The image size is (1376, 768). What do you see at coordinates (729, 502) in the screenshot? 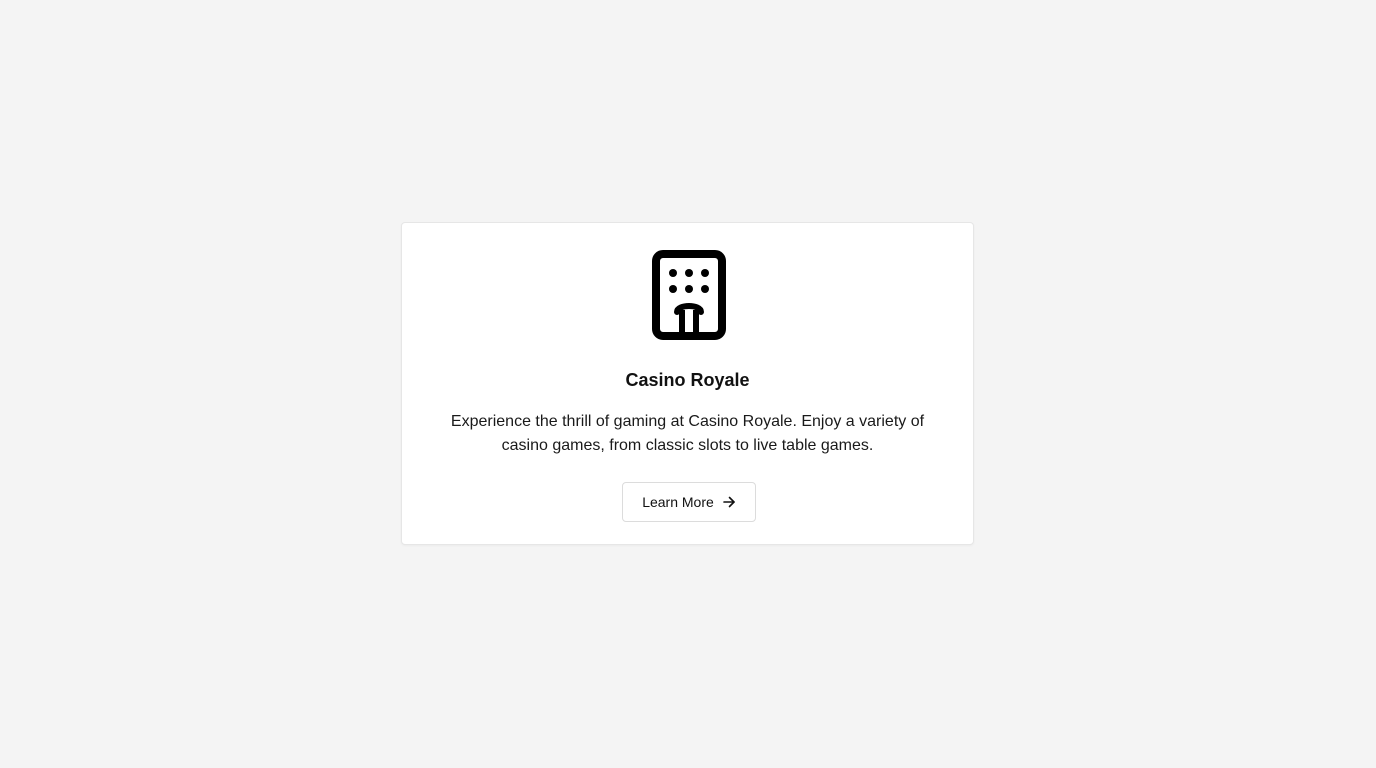
I see `arrow-right-icon` at bounding box center [729, 502].